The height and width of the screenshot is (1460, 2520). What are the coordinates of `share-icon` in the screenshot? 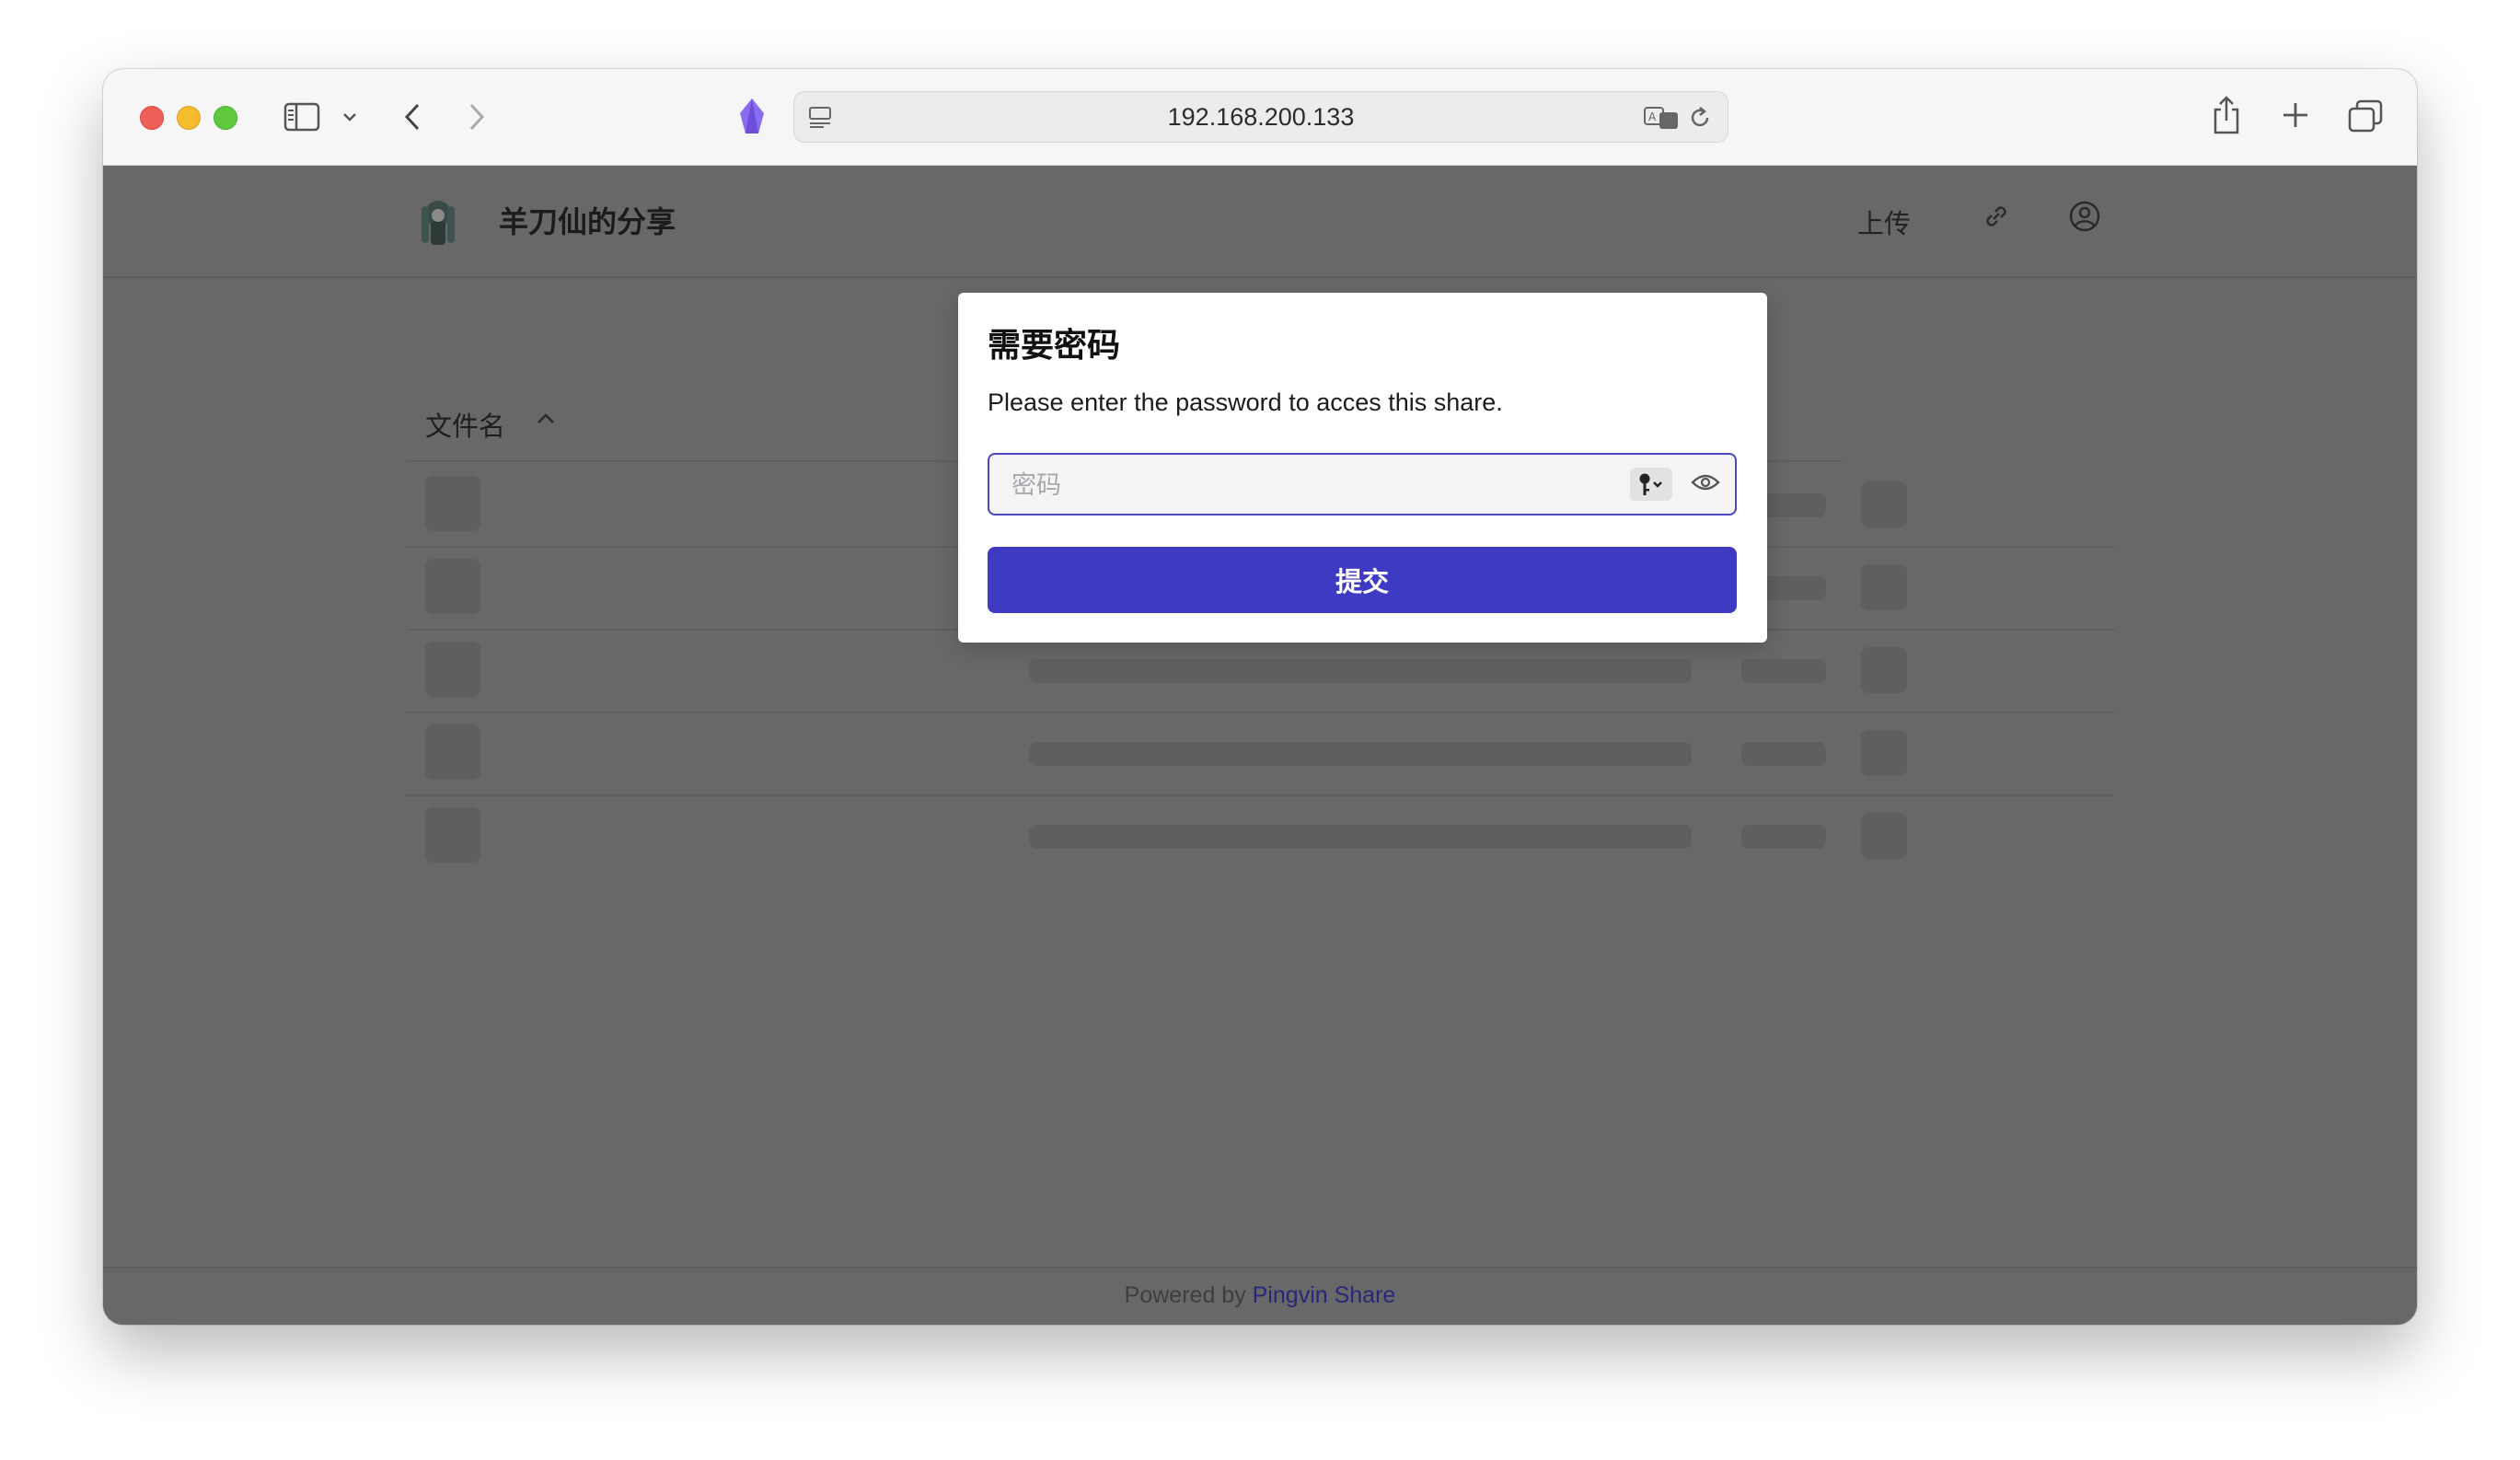 It's located at (2226, 115).